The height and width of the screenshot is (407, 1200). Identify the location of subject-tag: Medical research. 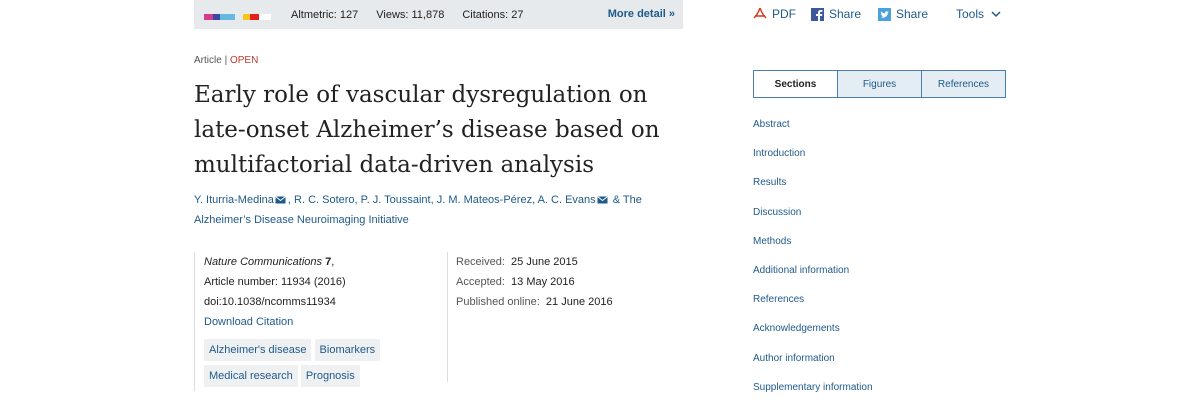
(251, 376).